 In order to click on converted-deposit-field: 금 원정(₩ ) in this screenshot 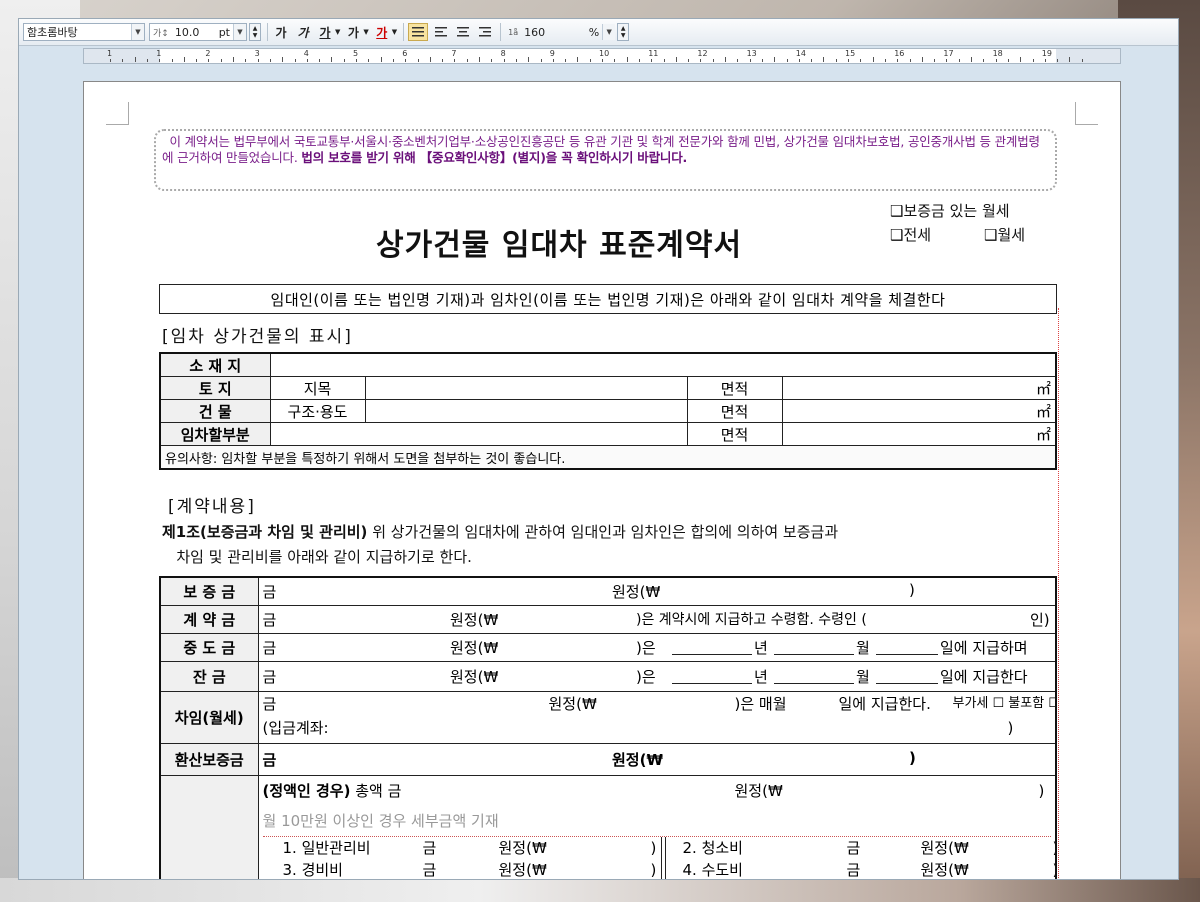, I will do `click(657, 759)`.